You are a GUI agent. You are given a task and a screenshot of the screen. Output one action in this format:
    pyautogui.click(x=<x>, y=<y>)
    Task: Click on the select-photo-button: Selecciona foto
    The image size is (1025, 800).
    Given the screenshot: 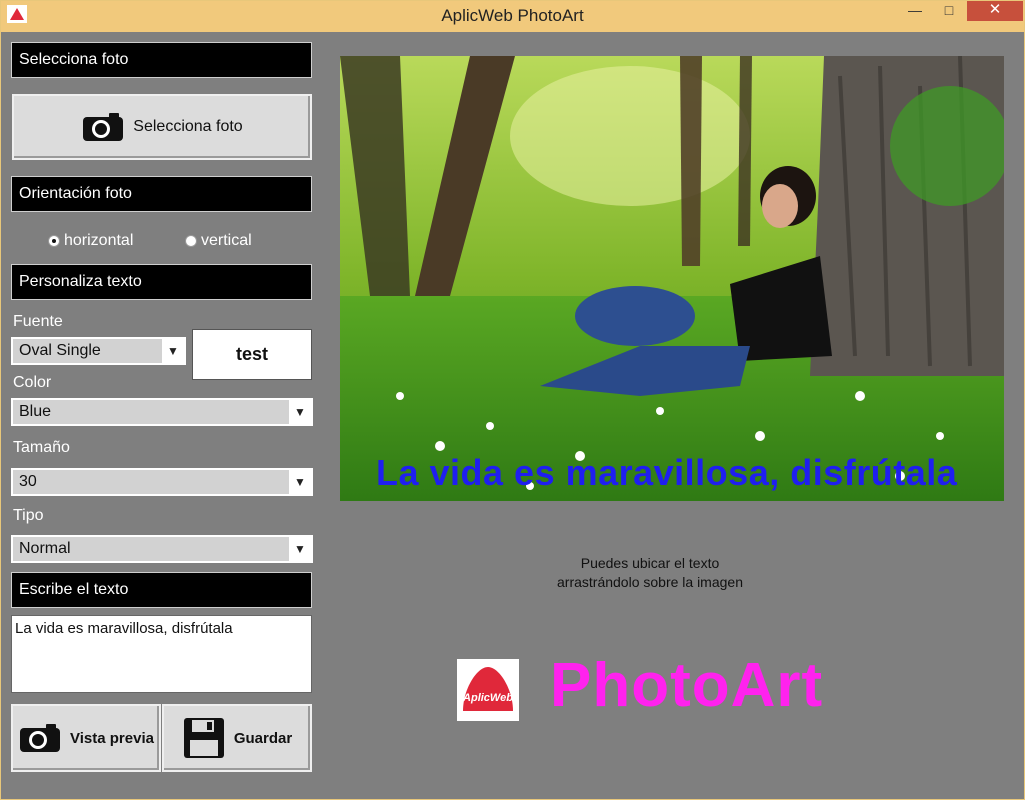 What is the action you would take?
    pyautogui.click(x=162, y=127)
    